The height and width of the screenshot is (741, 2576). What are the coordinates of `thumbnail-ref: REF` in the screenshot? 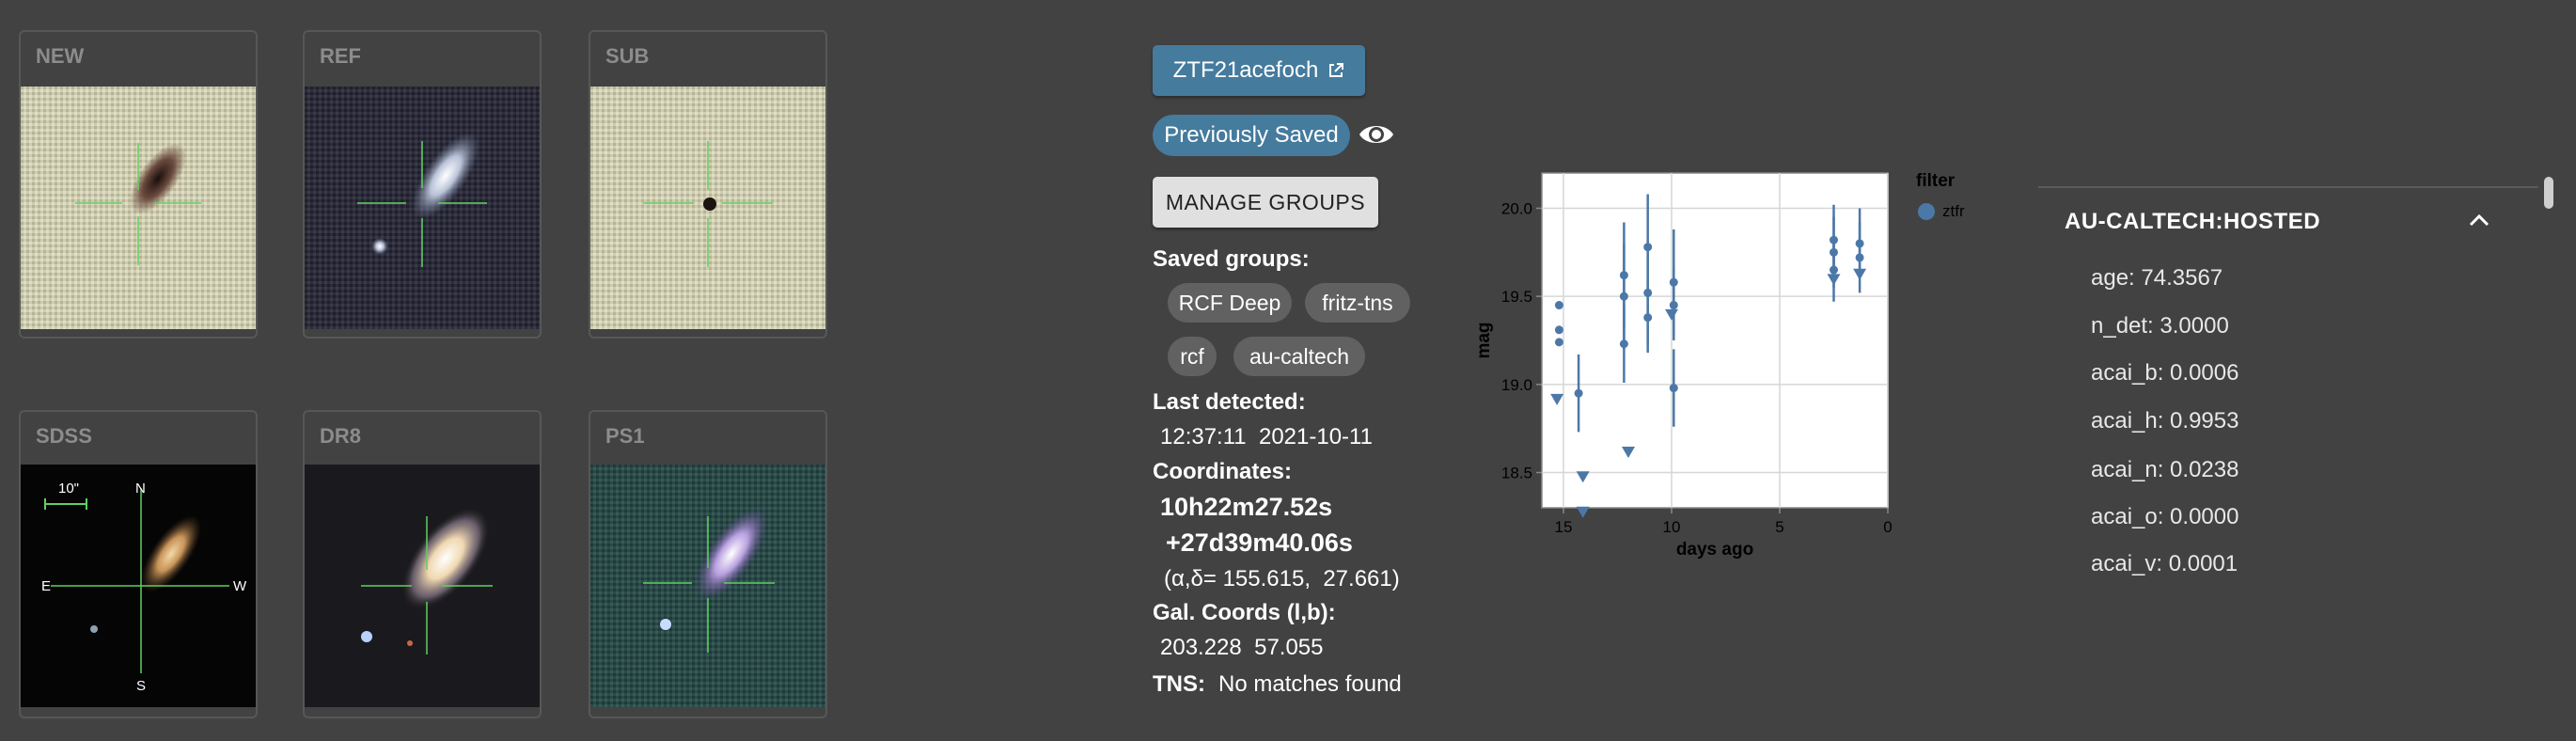 It's located at (423, 184).